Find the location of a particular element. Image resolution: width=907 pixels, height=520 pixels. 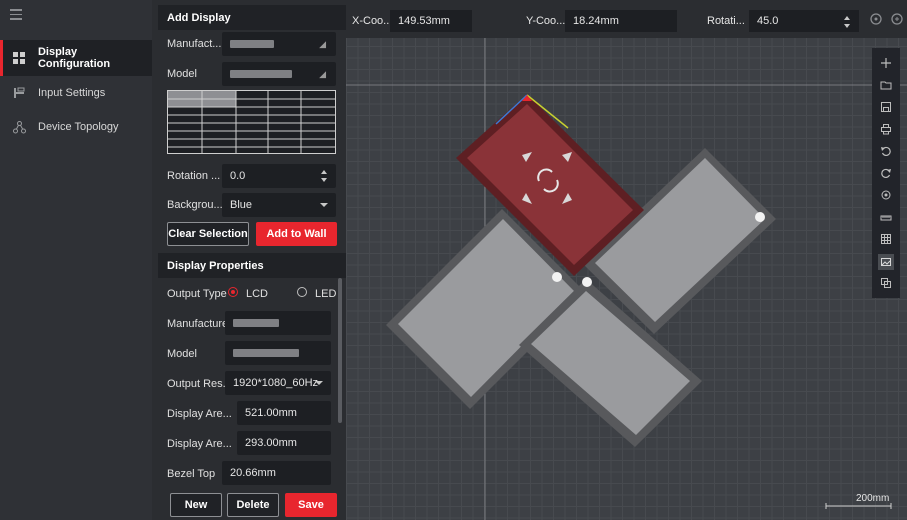

save-button: Save is located at coordinates (311, 505).